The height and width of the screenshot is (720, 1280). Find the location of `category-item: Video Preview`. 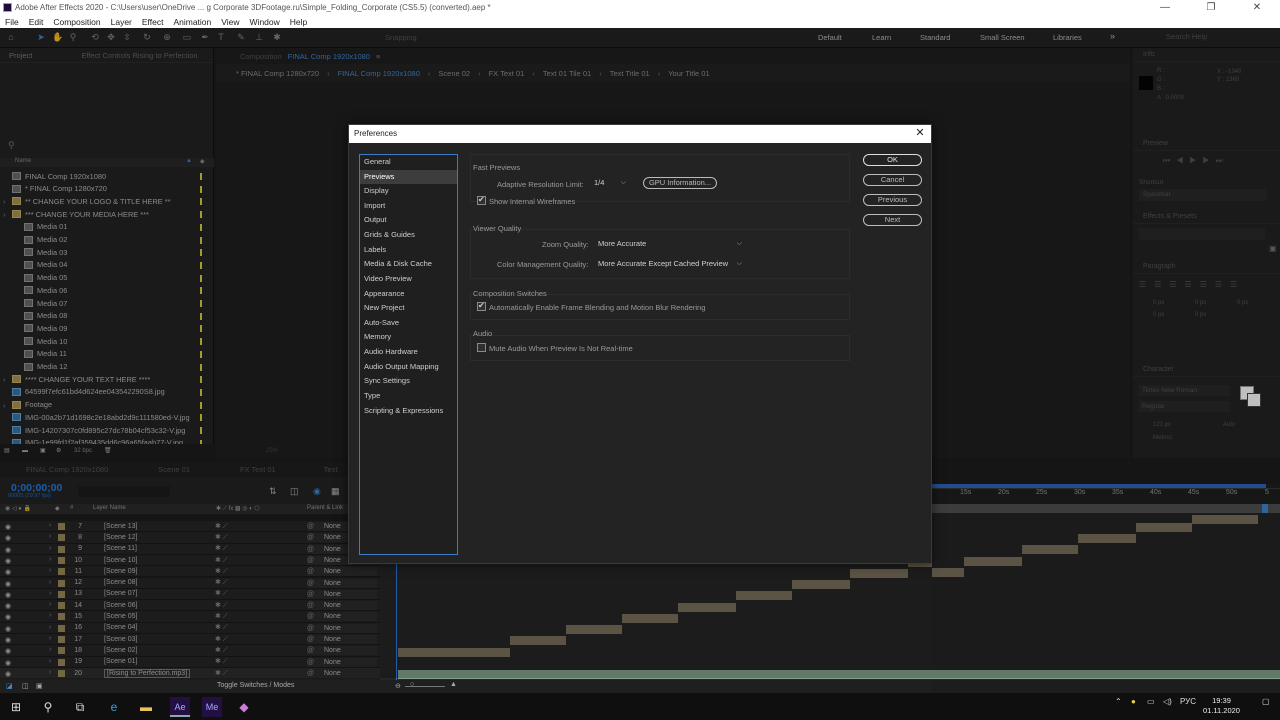

category-item: Video Preview is located at coordinates (408, 279).